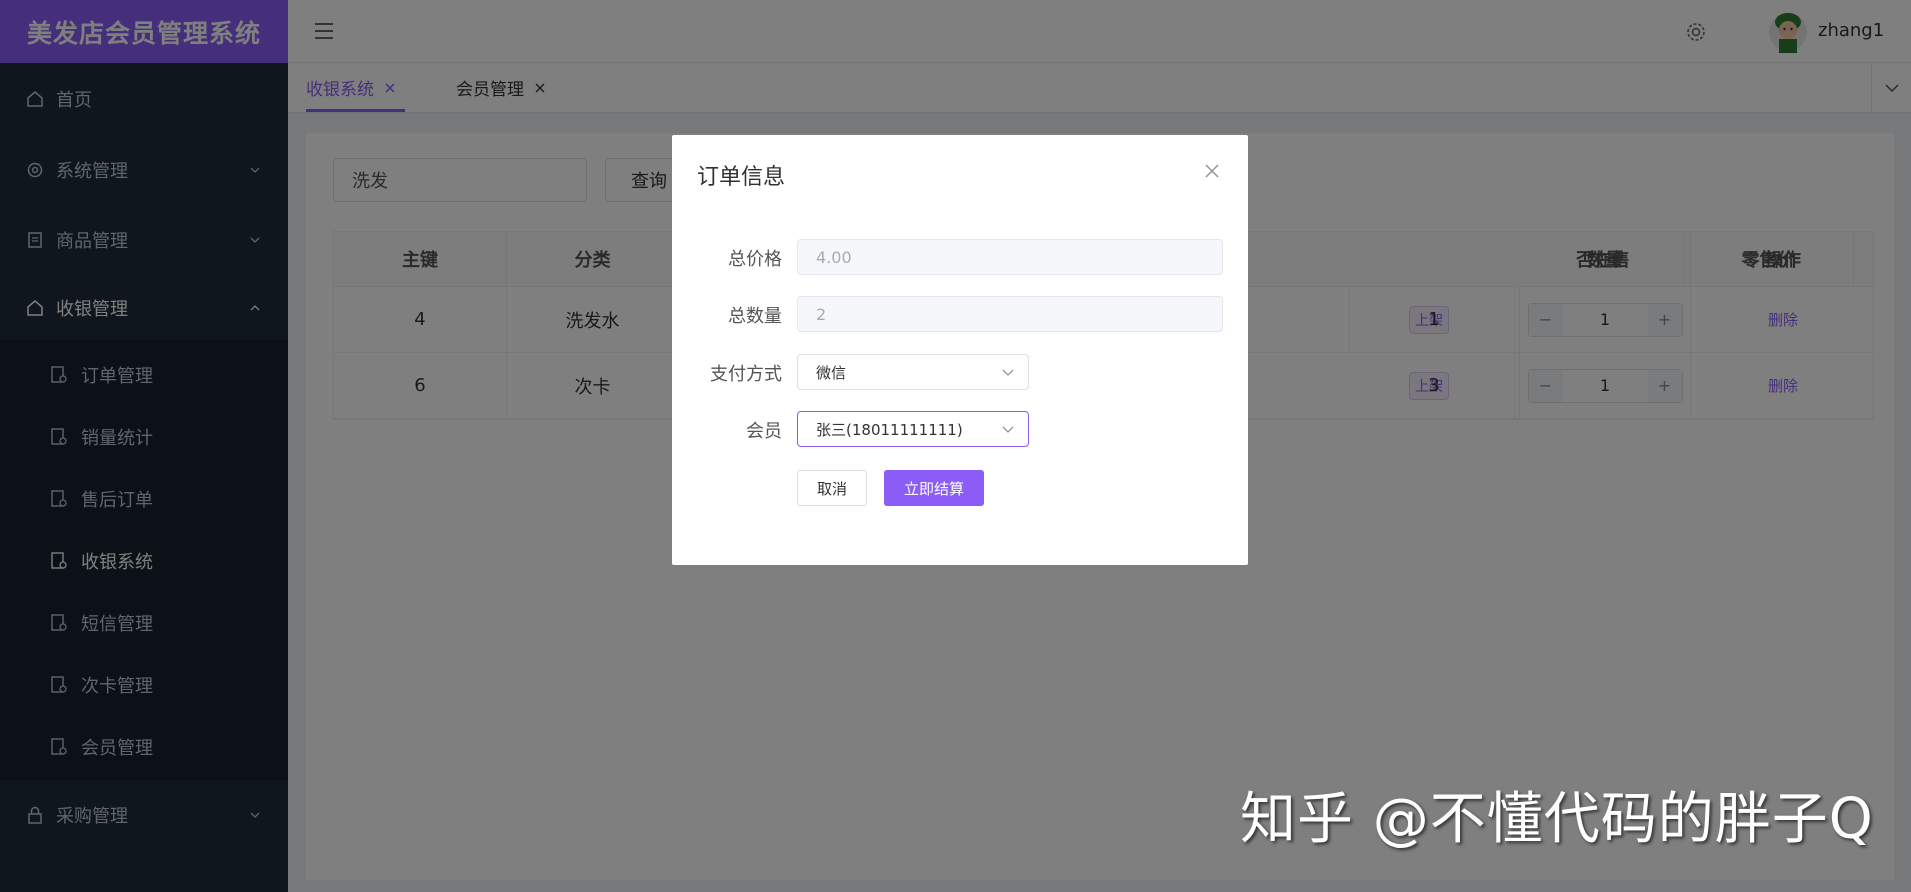 This screenshot has width=1911, height=892. Describe the element at coordinates (1557, 819) in the screenshot. I see `watermark-text: 知乎 @不懂代码的胖子Q` at that location.